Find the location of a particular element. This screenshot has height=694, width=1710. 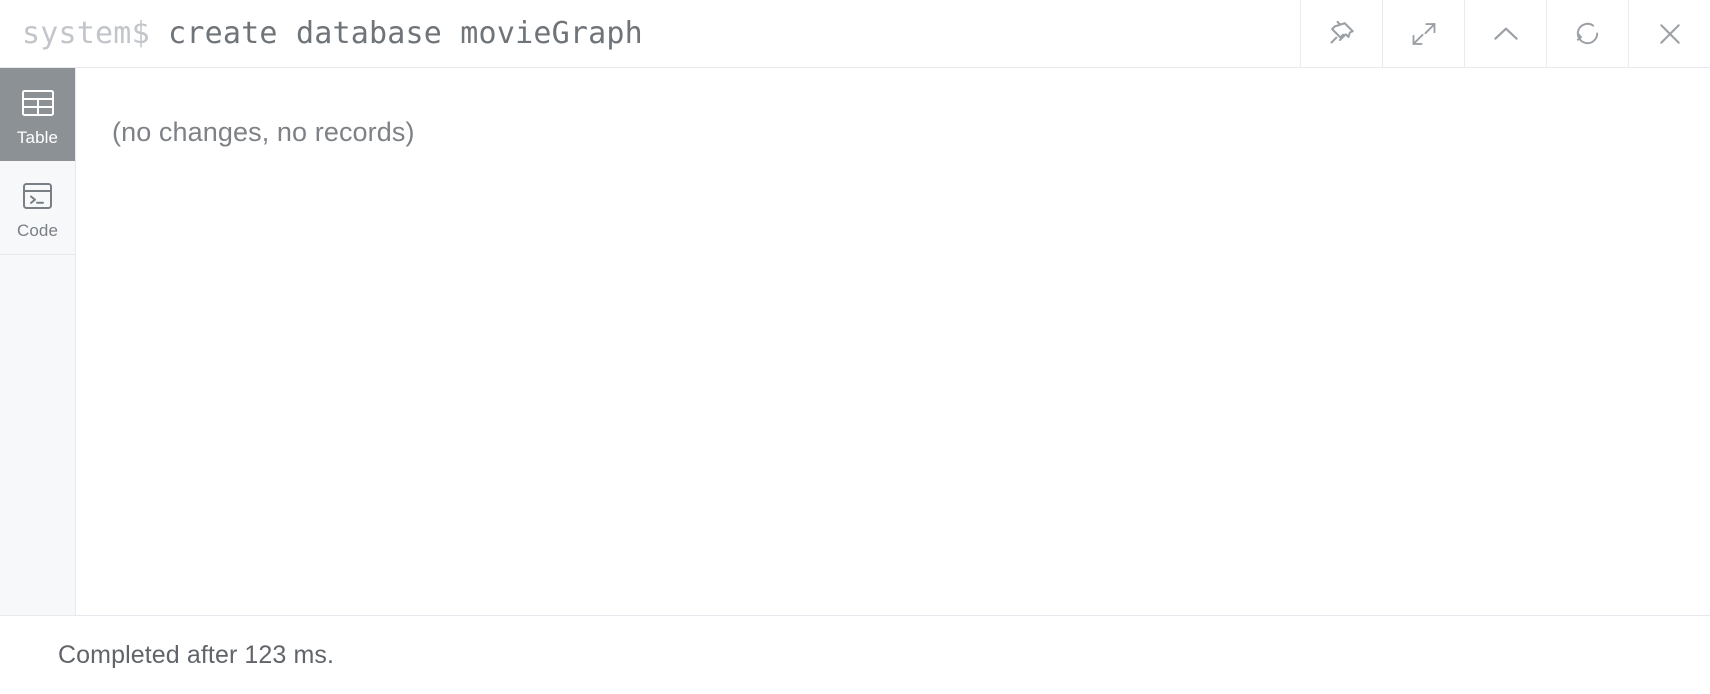

command-display: system$ create database movieGraph is located at coordinates (650, 33).